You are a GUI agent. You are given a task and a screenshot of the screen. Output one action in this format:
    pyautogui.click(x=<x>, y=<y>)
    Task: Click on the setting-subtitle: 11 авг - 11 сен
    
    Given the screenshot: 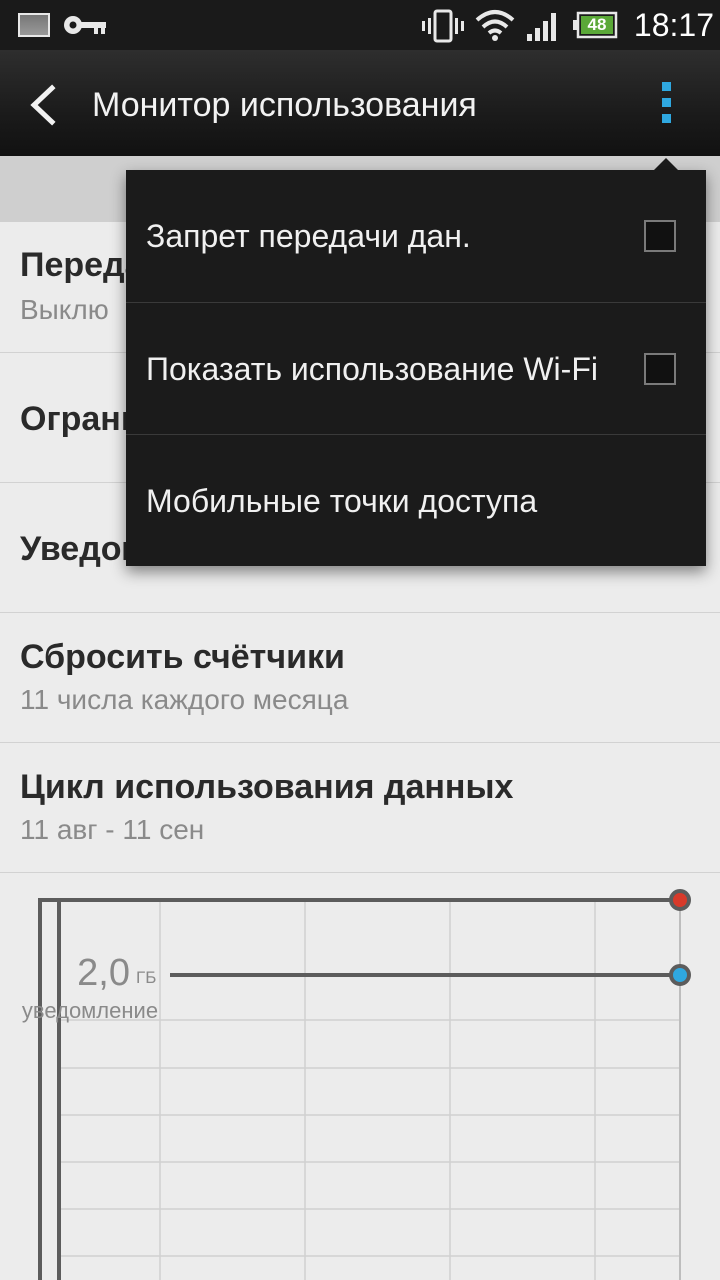 What is the action you would take?
    pyautogui.click(x=112, y=829)
    